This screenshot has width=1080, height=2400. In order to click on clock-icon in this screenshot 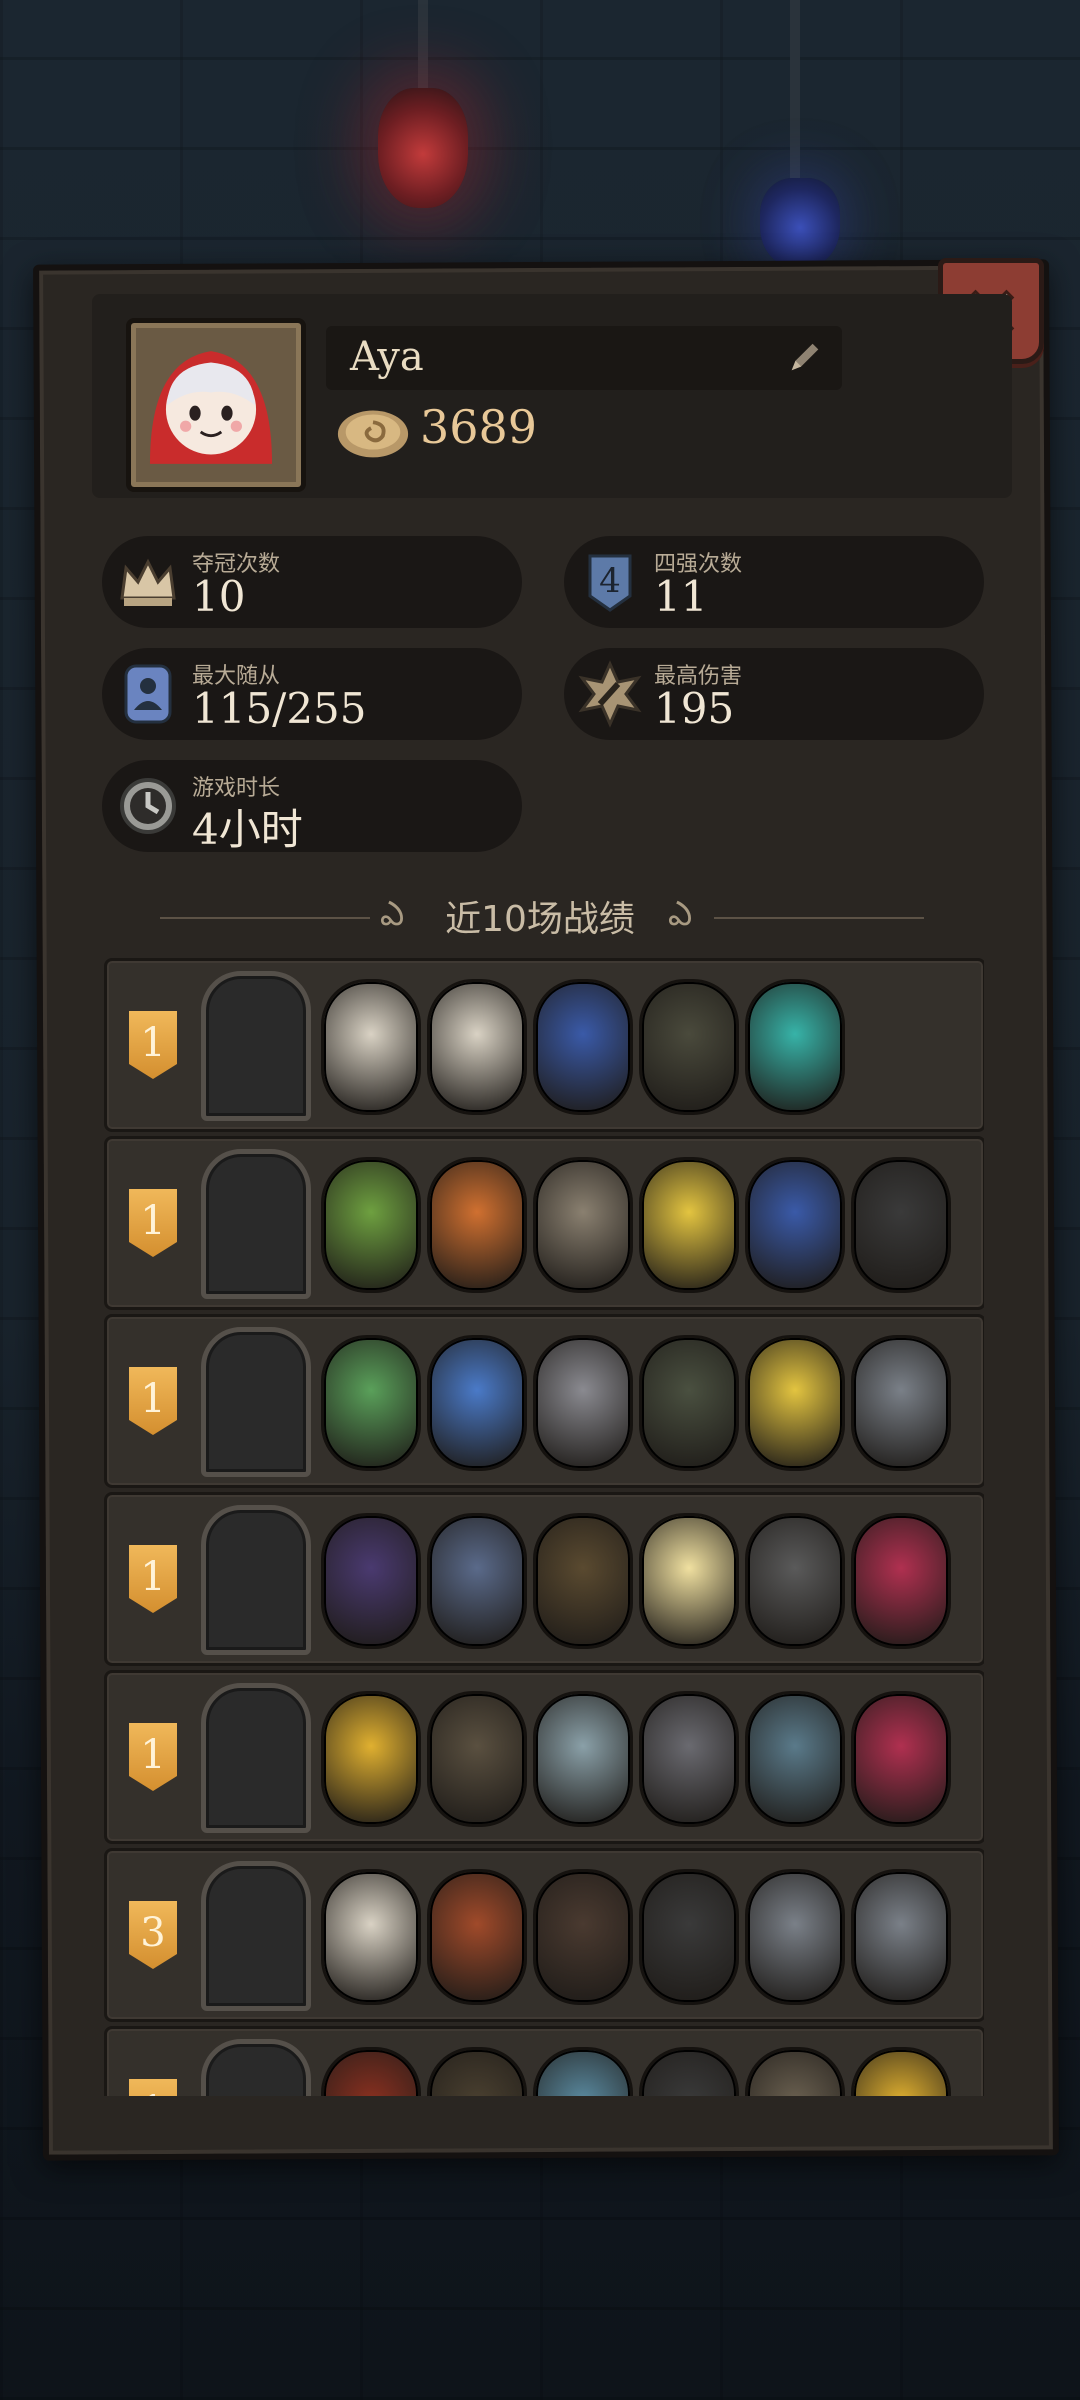, I will do `click(148, 806)`.